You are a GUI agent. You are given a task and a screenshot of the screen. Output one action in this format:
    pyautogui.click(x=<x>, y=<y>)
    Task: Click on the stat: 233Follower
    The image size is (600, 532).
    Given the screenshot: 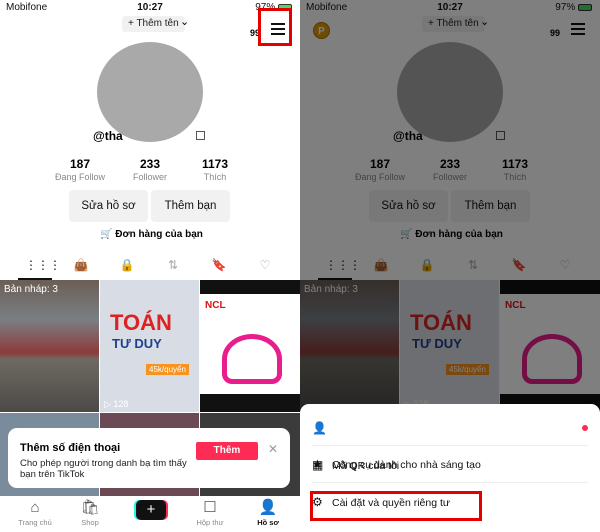 What is the action you would take?
    pyautogui.click(x=150, y=169)
    